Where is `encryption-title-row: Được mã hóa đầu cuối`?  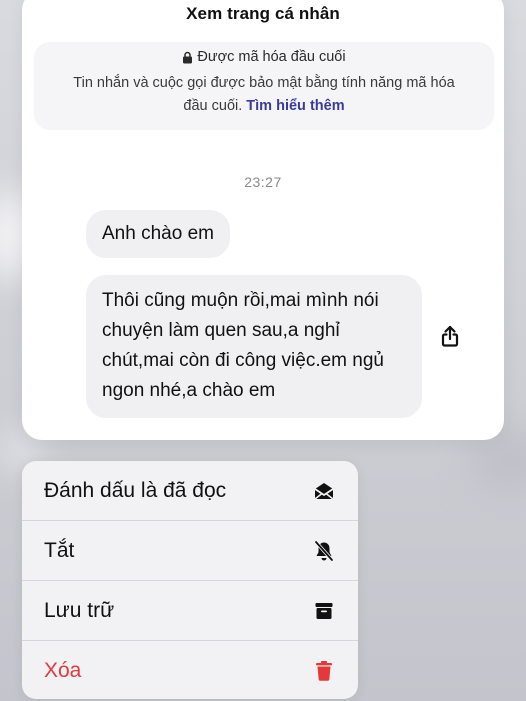
encryption-title-row: Được mã hóa đầu cuối is located at coordinates (264, 57).